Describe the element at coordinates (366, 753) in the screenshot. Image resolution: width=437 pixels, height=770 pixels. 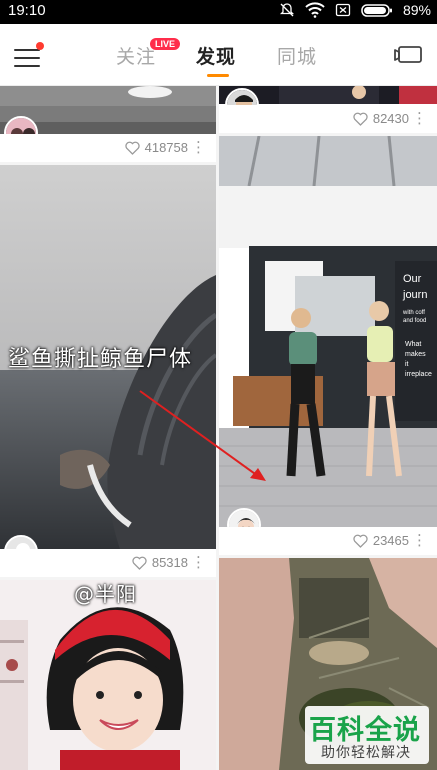
I see `watermark-subtitle: 助你轻松解决` at that location.